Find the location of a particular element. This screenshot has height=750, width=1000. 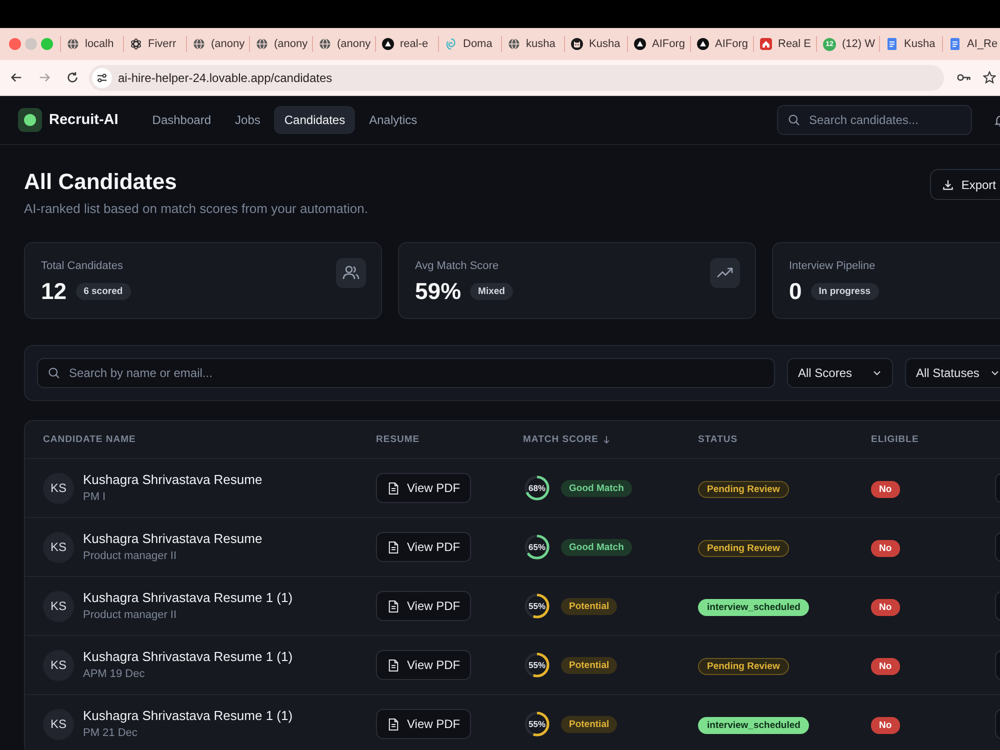

key-icon is located at coordinates (964, 77).